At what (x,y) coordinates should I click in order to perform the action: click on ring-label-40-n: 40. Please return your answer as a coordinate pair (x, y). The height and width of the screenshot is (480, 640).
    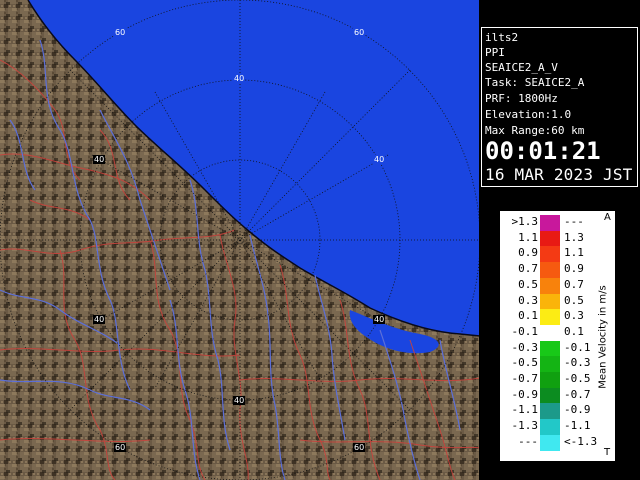
    Looking at the image, I should click on (239, 78).